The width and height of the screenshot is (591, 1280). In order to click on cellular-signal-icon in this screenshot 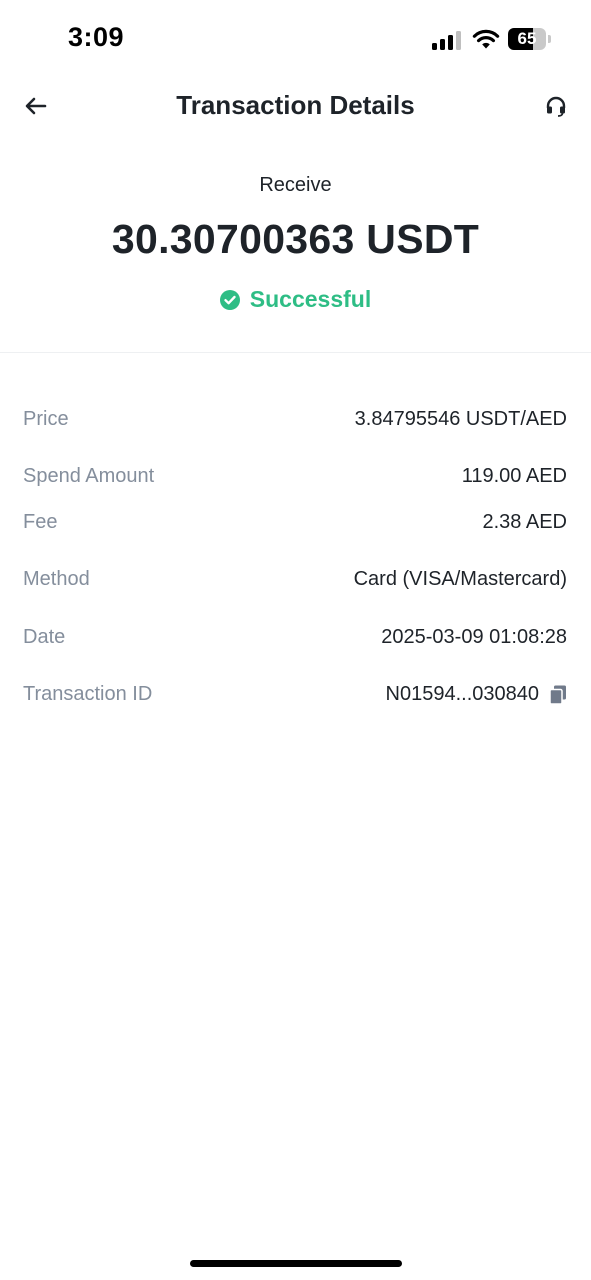, I will do `click(447, 40)`.